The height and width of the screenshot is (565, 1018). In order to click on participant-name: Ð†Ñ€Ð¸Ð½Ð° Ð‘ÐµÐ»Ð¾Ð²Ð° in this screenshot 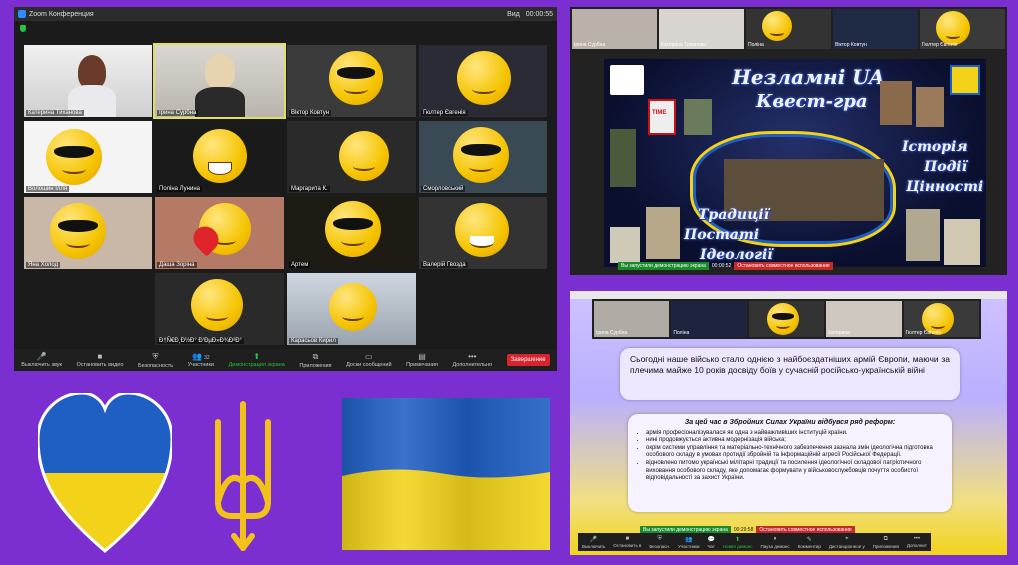, I will do `click(200, 341)`.